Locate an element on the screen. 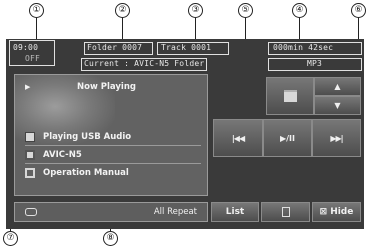 The image size is (368, 247). repeat-icon is located at coordinates (31, 212).